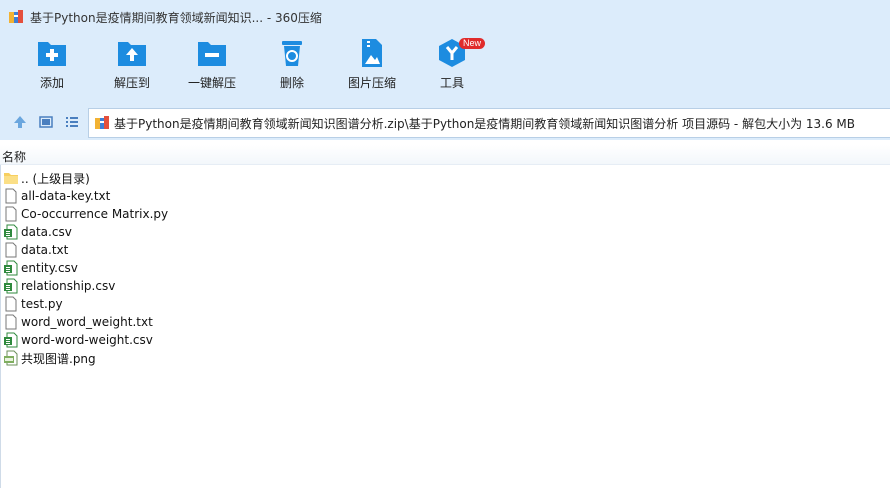 This screenshot has height=488, width=890. Describe the element at coordinates (445, 178) in the screenshot. I see `list-item-parent-dir: .. (上级目录)` at that location.